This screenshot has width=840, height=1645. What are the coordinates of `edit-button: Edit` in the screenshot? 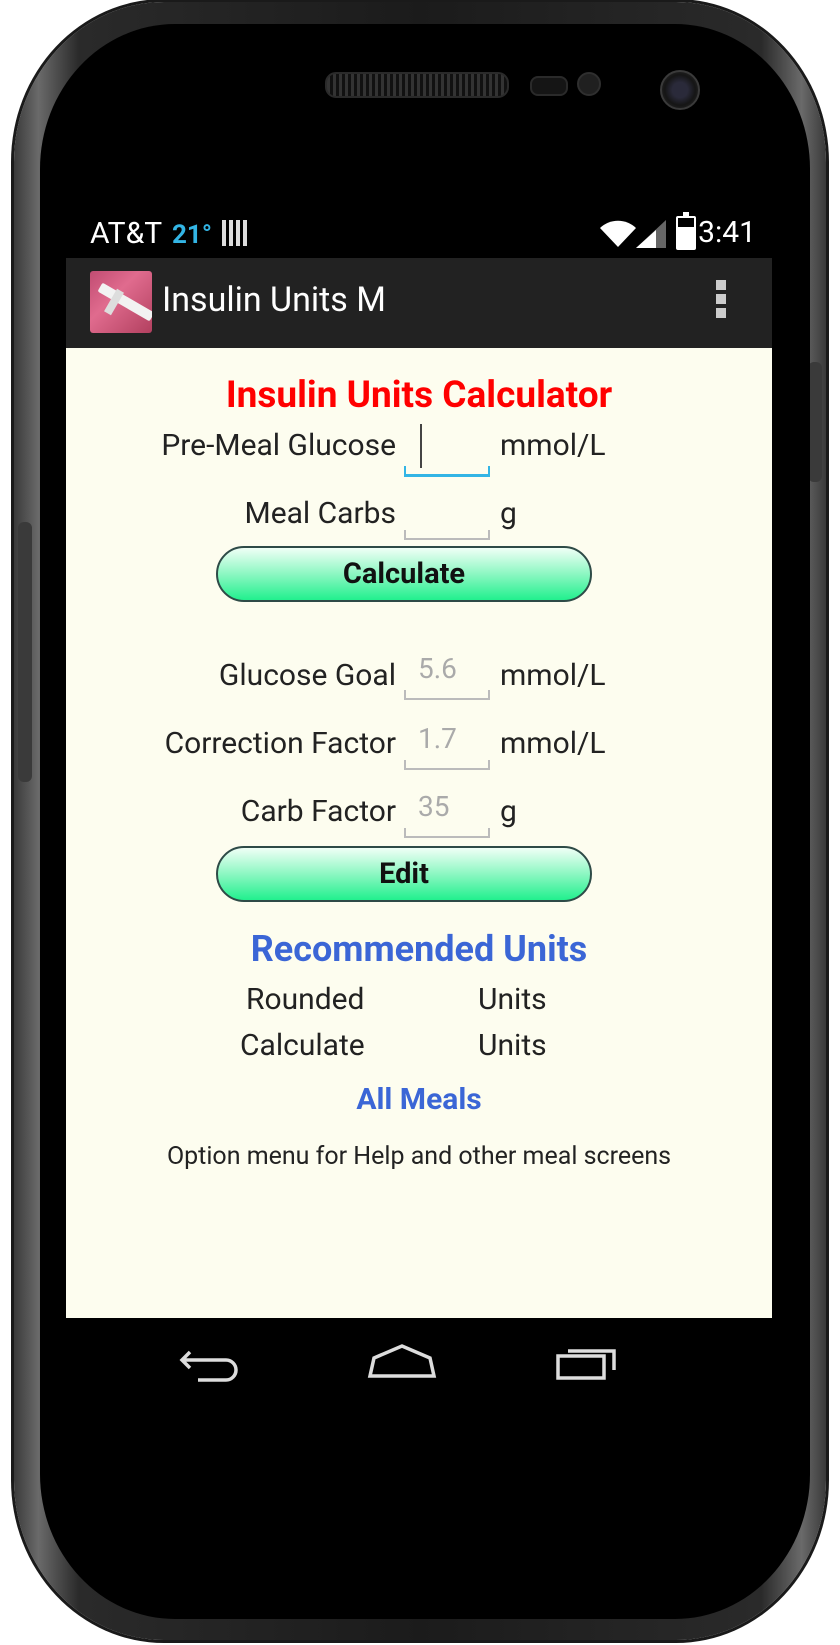 It's located at (404, 874).